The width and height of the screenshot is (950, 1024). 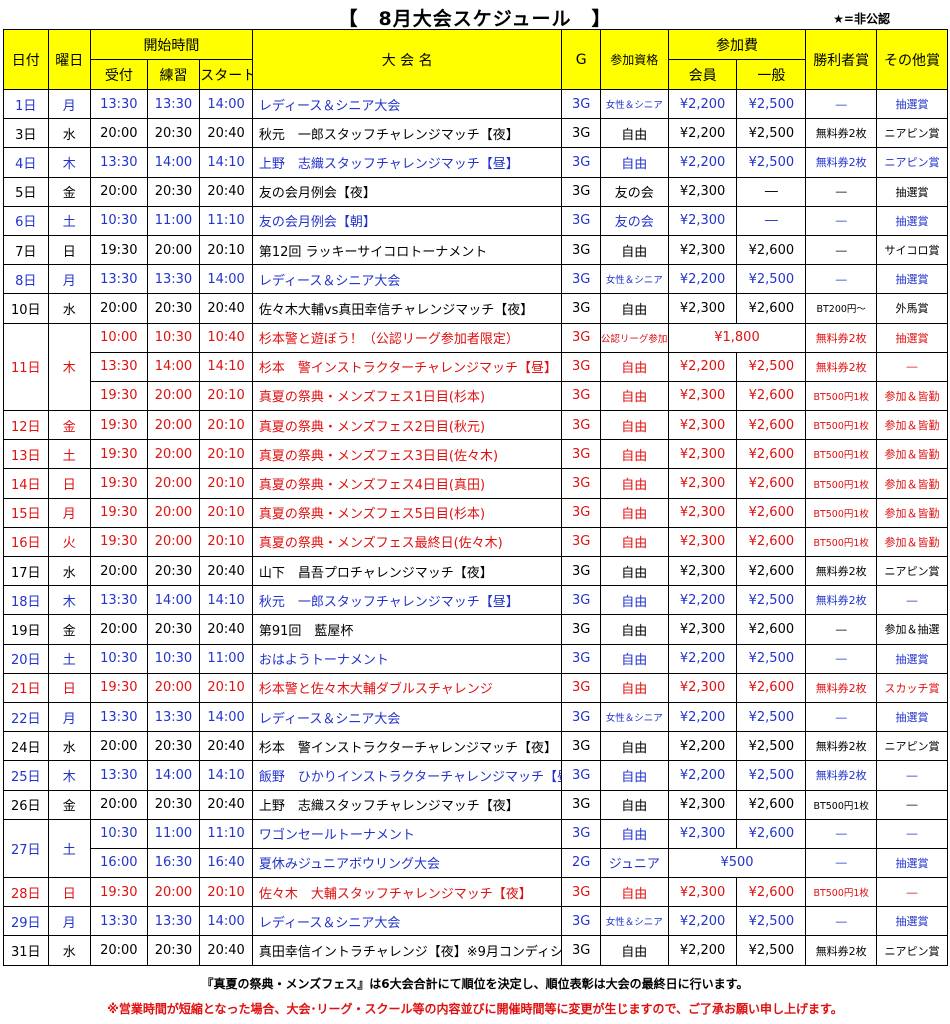 What do you see at coordinates (737, 337) in the screenshot?
I see `fee-cell: ¥1,800` at bounding box center [737, 337].